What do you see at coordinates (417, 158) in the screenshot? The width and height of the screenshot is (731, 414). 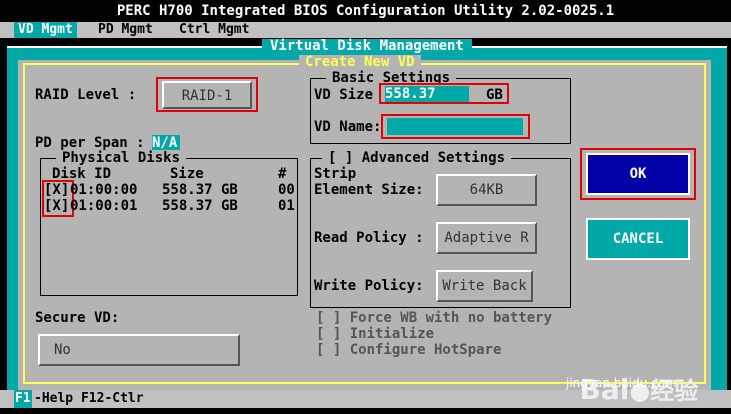 I see `advanced-settings-toggle: [ ] Advanced Settings` at bounding box center [417, 158].